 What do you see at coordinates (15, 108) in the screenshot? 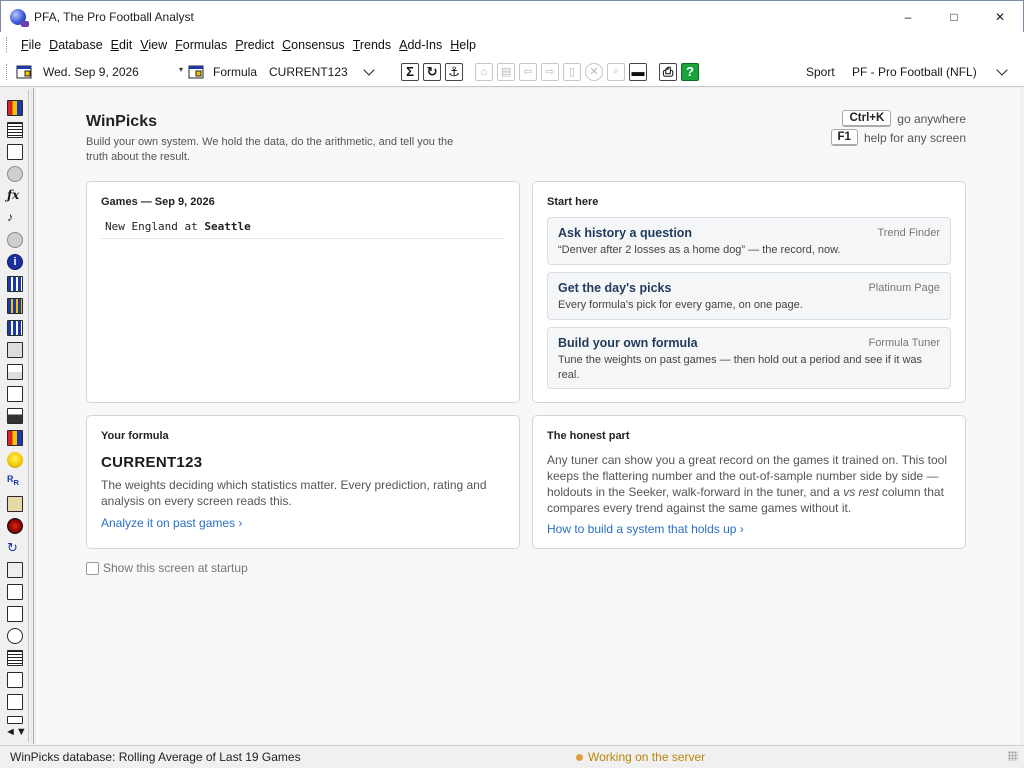
I see `team-stats-icon` at bounding box center [15, 108].